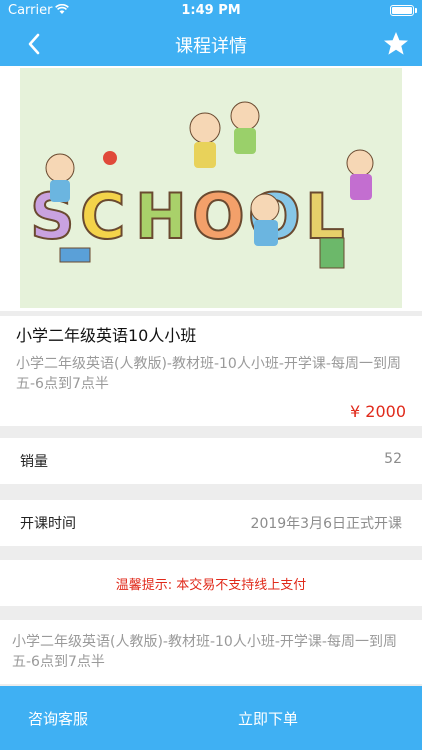  I want to click on battery-icon, so click(402, 10).